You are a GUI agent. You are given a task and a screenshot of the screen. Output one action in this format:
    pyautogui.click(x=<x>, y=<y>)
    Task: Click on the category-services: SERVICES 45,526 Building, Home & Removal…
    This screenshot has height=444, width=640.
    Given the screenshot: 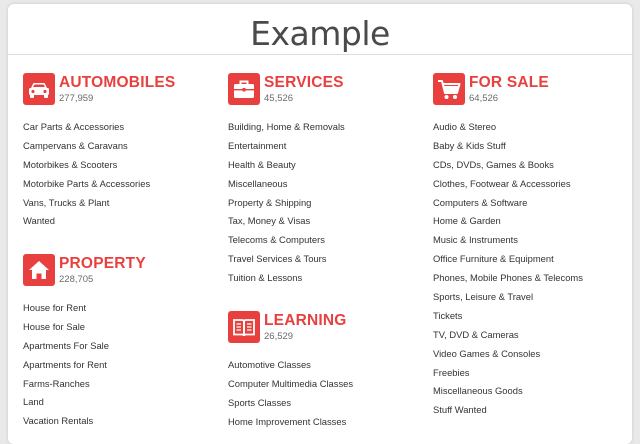 What is the action you would take?
    pyautogui.click(x=325, y=178)
    